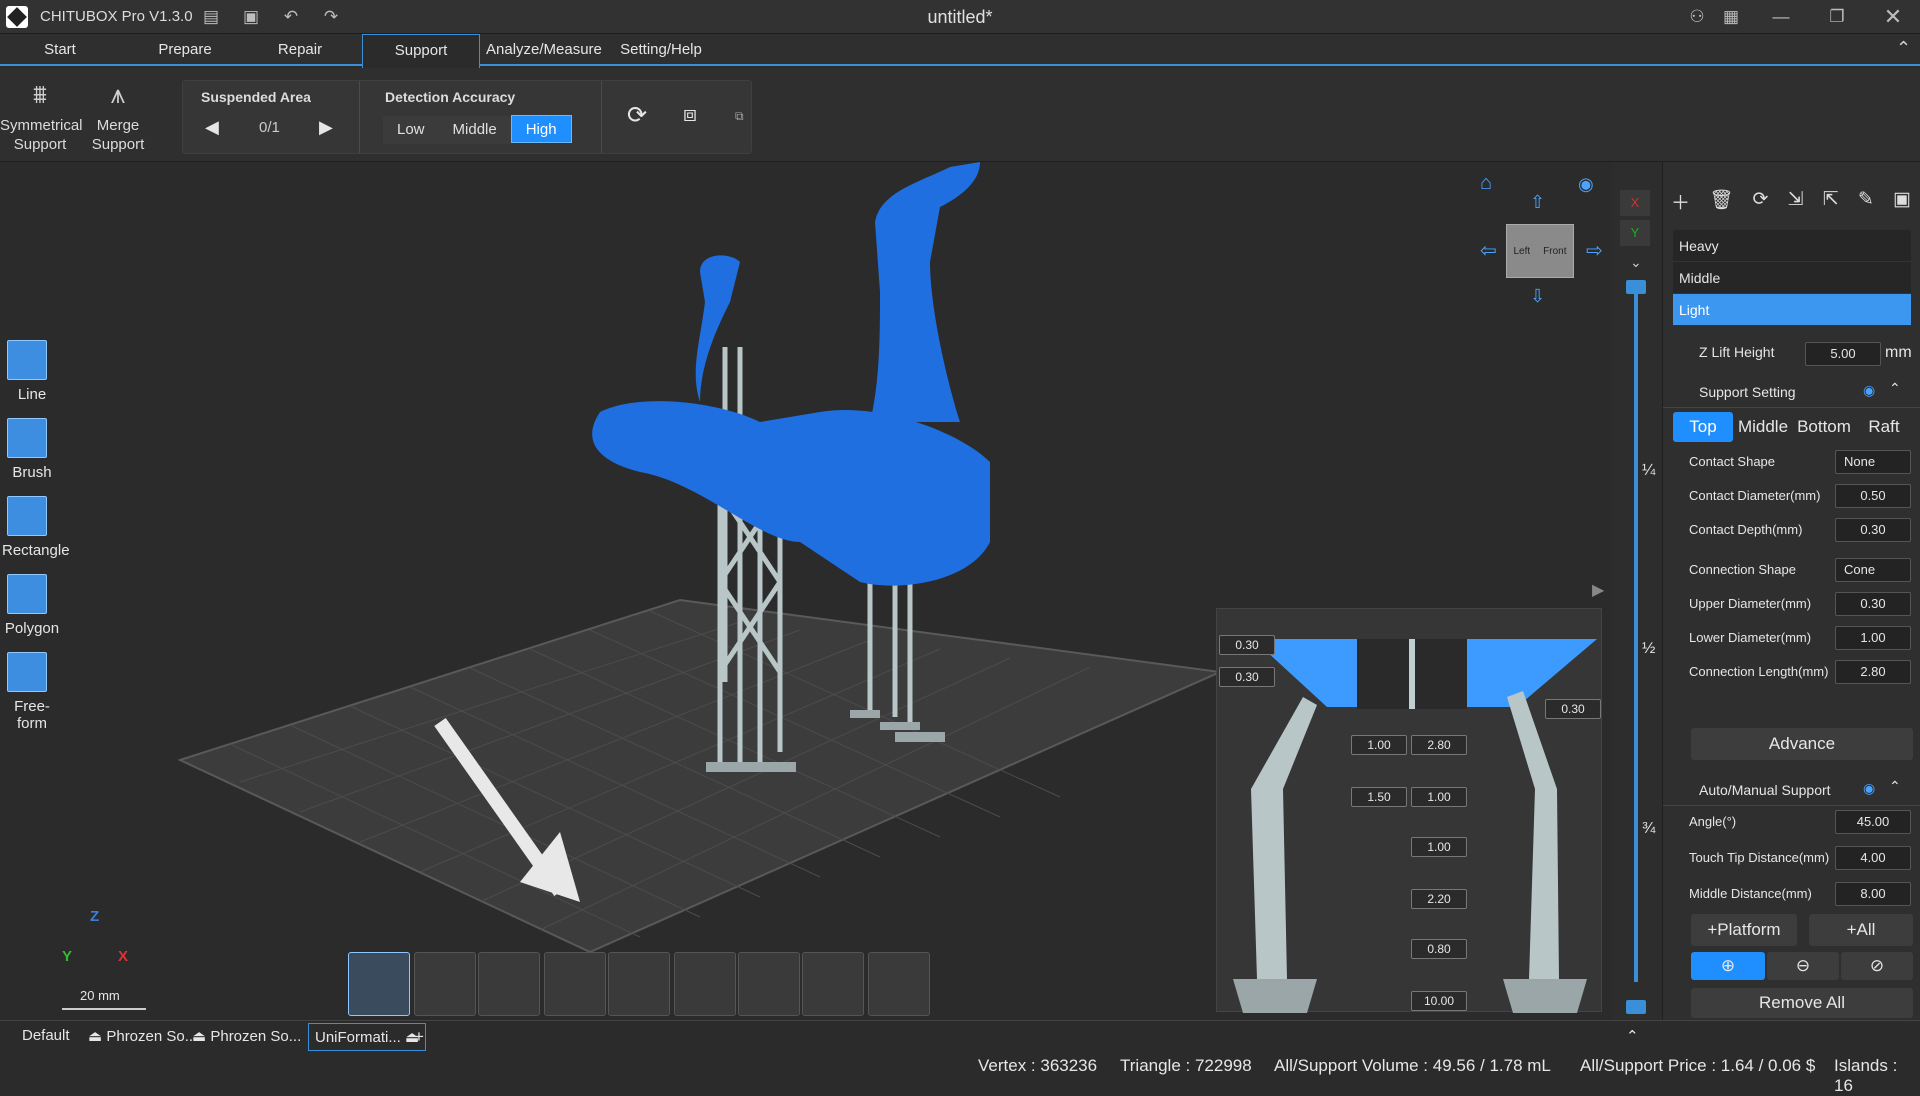  What do you see at coordinates (1598, 590) in the screenshot?
I see `collapse-detail-icon: ▶` at bounding box center [1598, 590].